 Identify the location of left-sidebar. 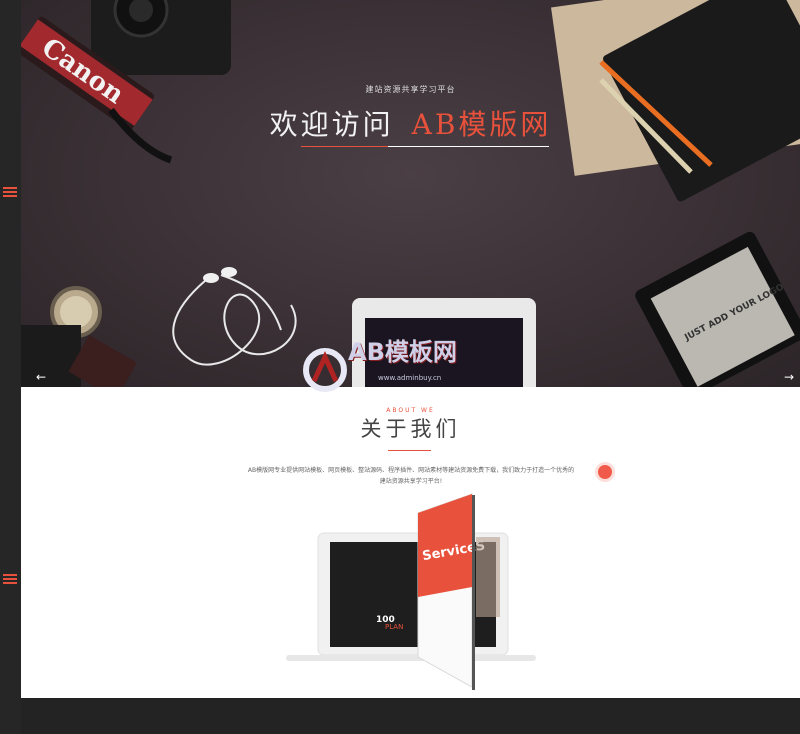
(10, 367).